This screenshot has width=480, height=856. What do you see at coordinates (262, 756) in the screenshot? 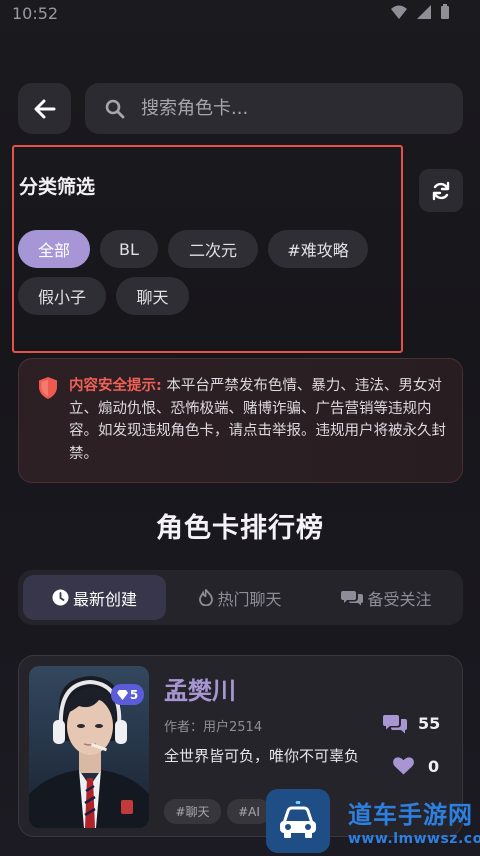
I see `character-description: 全世界皆可负，唯你不可辜负` at bounding box center [262, 756].